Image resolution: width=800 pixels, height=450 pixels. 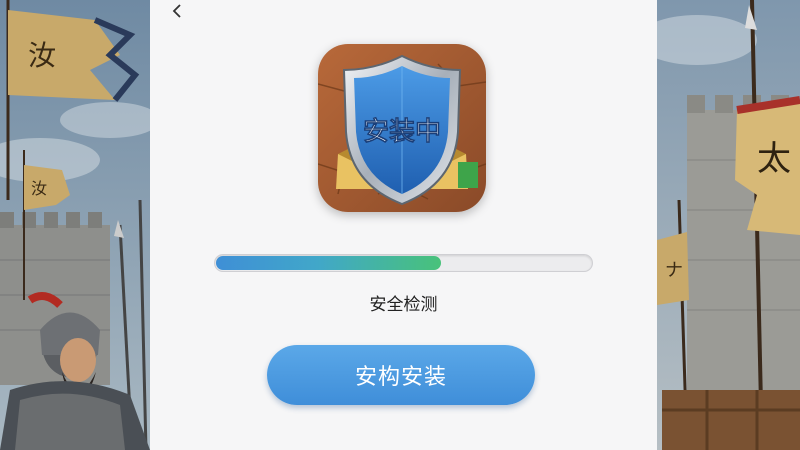 What do you see at coordinates (401, 375) in the screenshot?
I see `install-button: 安构安装` at bounding box center [401, 375].